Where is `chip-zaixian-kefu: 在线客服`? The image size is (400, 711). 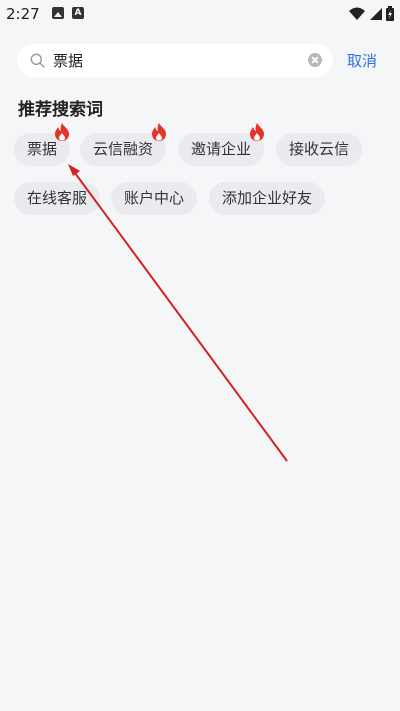
chip-zaixian-kefu: 在线客服 is located at coordinates (57, 198).